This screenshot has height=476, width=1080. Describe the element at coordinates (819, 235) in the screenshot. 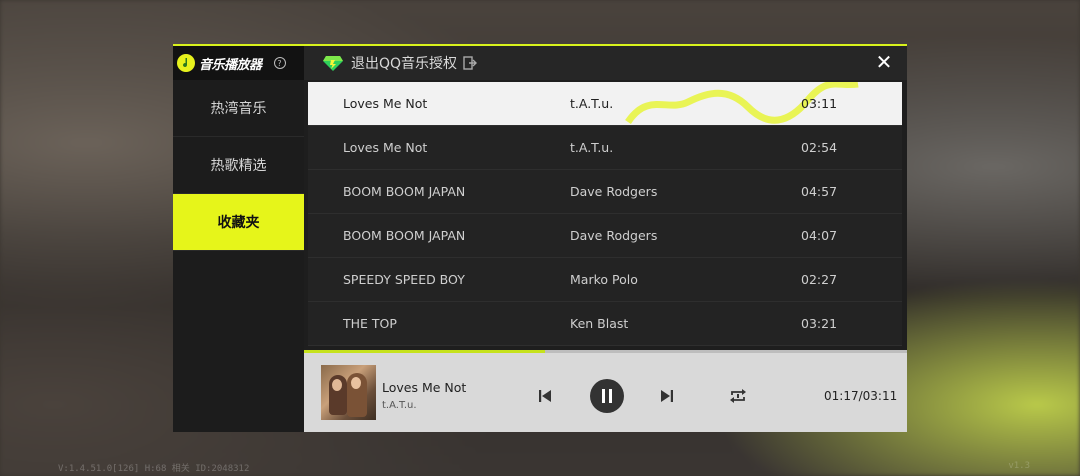

I see `track-duration: 04:07` at that location.